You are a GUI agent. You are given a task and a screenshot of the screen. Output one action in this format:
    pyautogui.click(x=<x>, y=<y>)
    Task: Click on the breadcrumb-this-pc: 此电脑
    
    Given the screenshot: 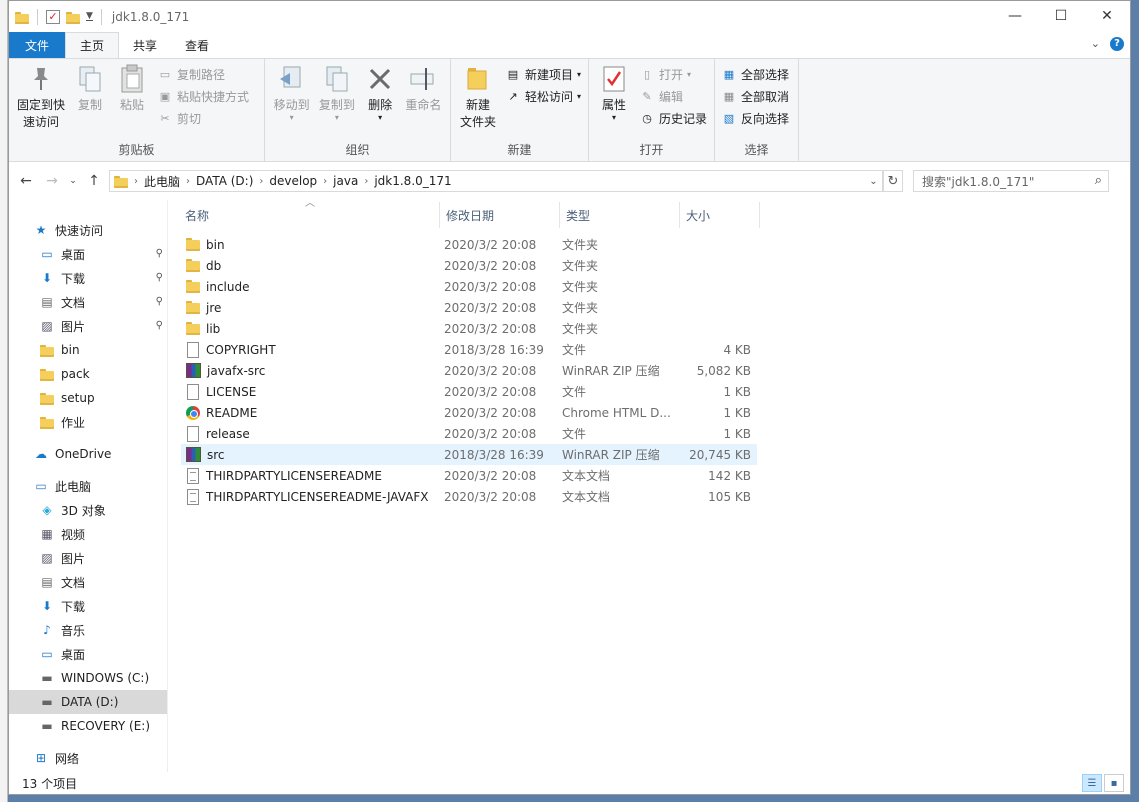 What is the action you would take?
    pyautogui.click(x=162, y=181)
    